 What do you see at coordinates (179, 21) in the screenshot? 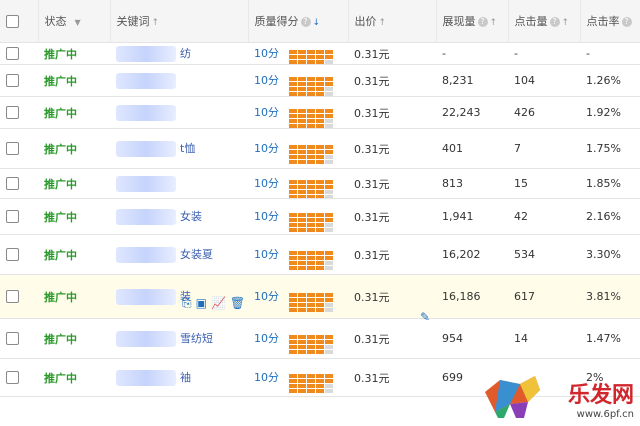
I see `keyword-header: 关键词 ↑` at bounding box center [179, 21].